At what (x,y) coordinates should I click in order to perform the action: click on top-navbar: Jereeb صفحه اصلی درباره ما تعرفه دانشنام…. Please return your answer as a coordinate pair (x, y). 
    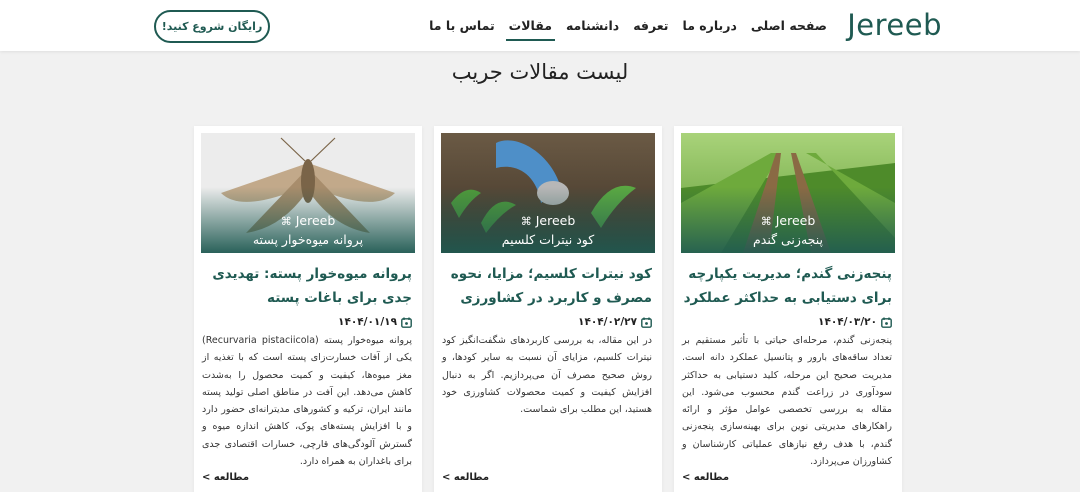
    Looking at the image, I should click on (540, 25).